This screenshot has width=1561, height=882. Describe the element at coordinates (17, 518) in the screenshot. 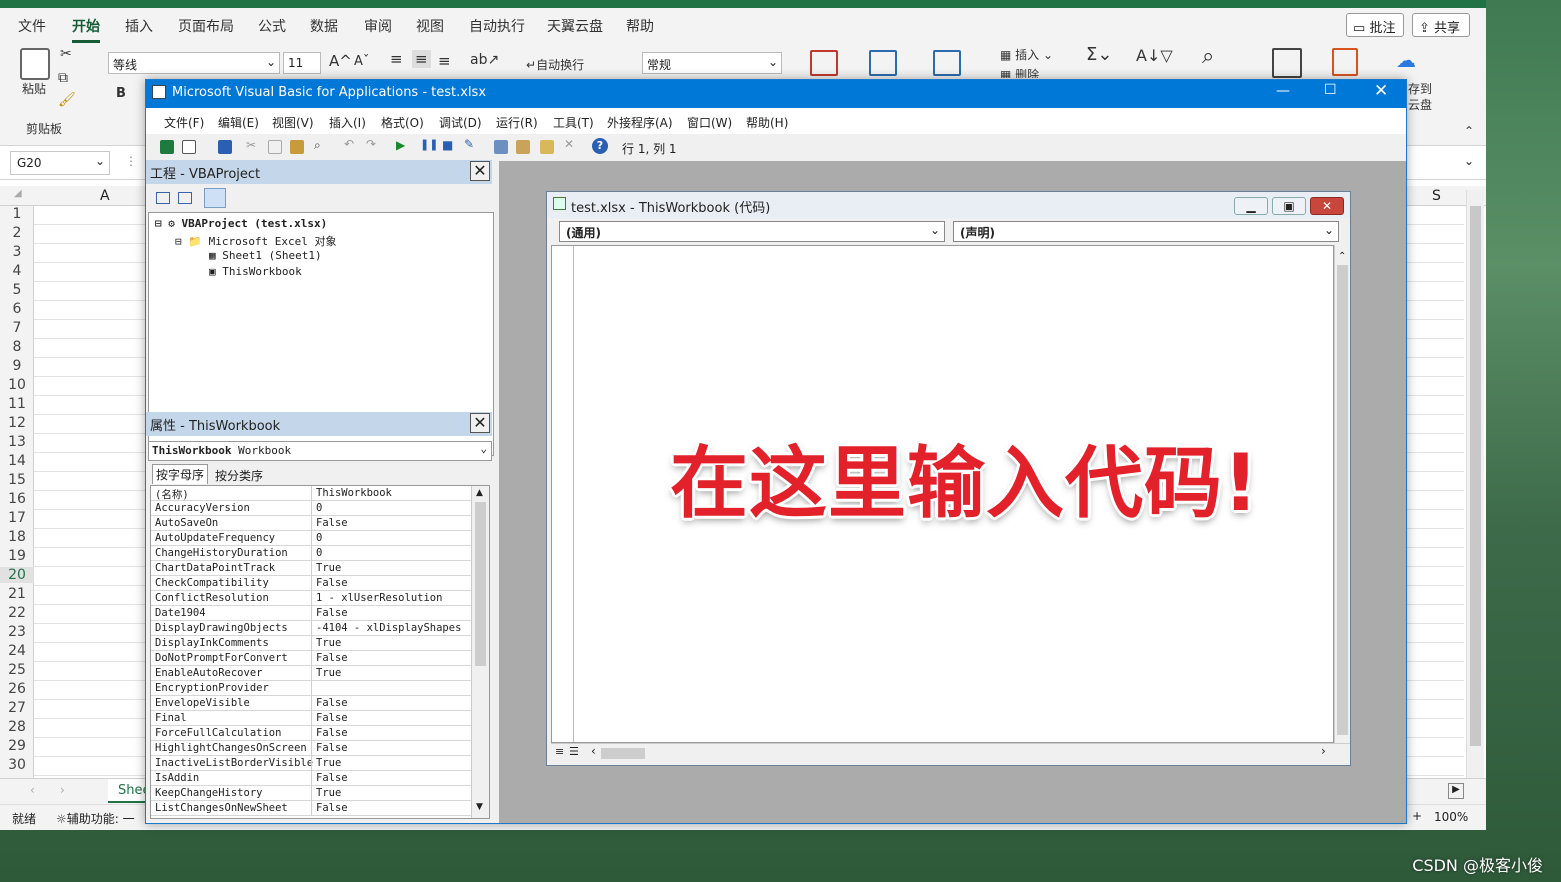

I see `row-header: 17` at that location.